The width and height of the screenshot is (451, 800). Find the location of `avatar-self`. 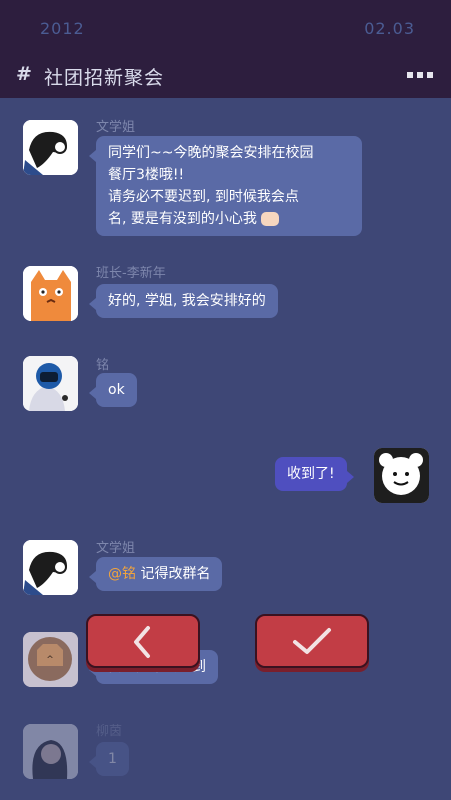

avatar-self is located at coordinates (401, 475).